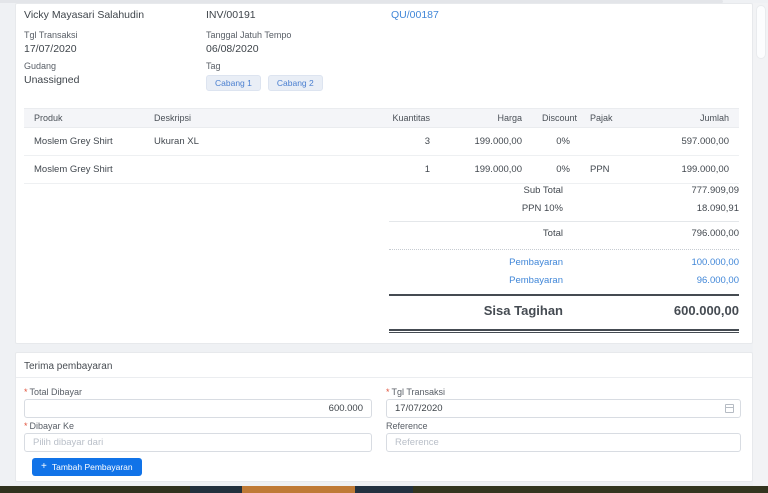 Image resolution: width=768 pixels, height=493 pixels. I want to click on panel-title: Terima pembayaran, so click(68, 366).